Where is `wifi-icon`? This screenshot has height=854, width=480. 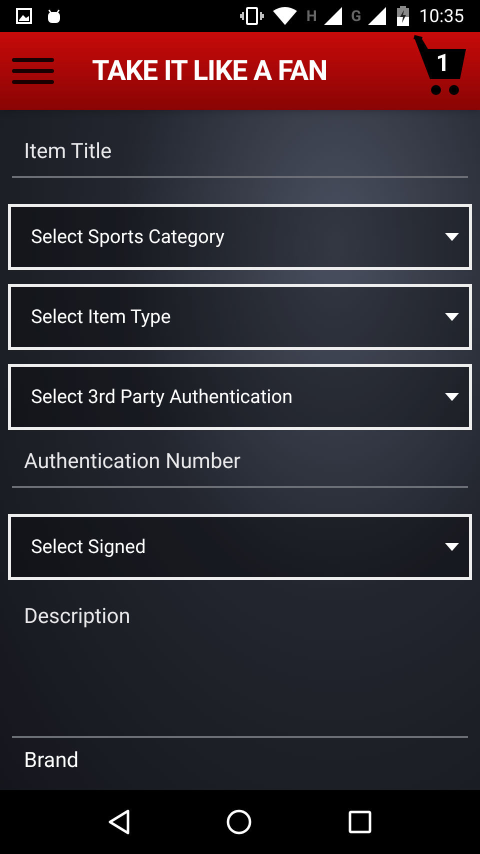
wifi-icon is located at coordinates (285, 16).